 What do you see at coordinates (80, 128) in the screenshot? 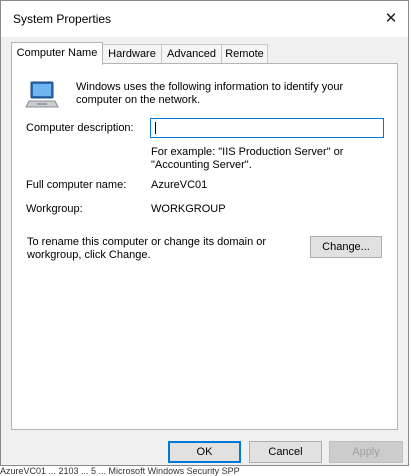
I see `computer-description-label: Computer description:` at bounding box center [80, 128].